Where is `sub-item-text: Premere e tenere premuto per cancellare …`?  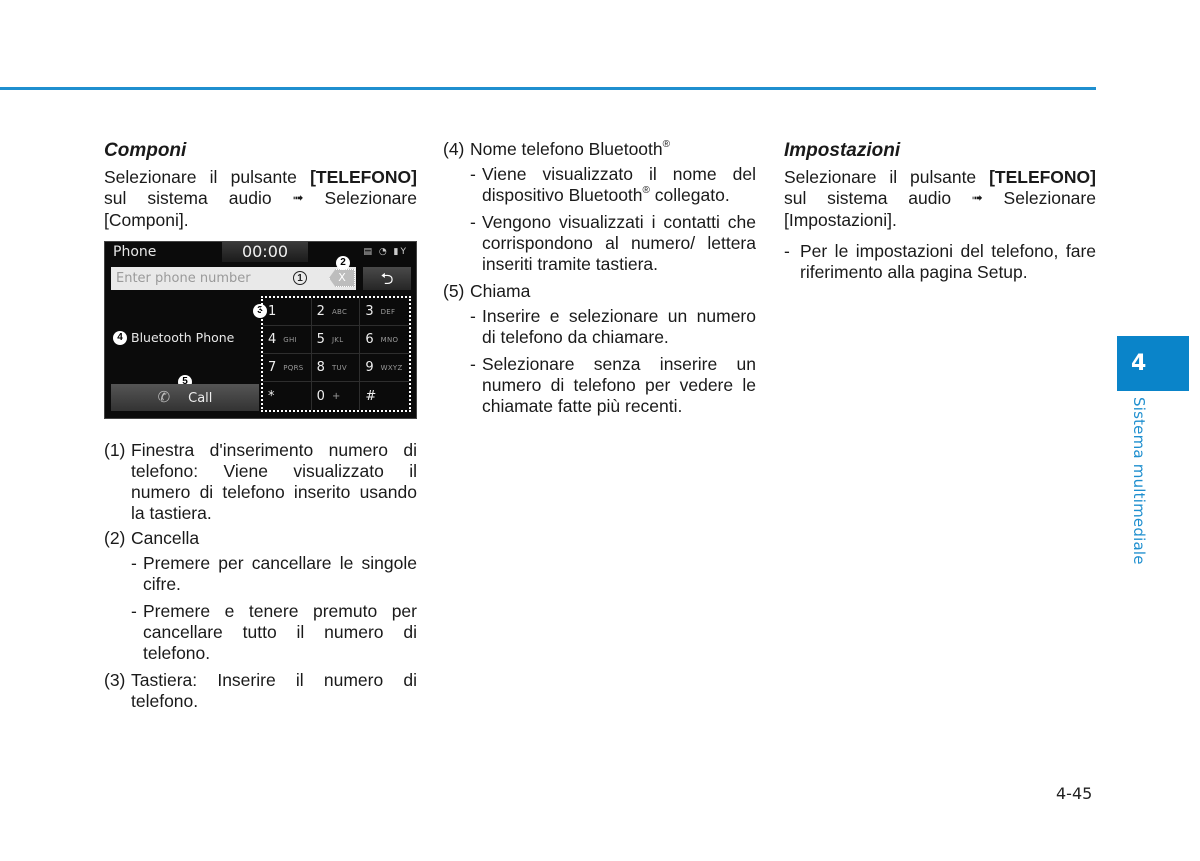 sub-item-text: Premere e tenere premuto per cancellare … is located at coordinates (280, 632).